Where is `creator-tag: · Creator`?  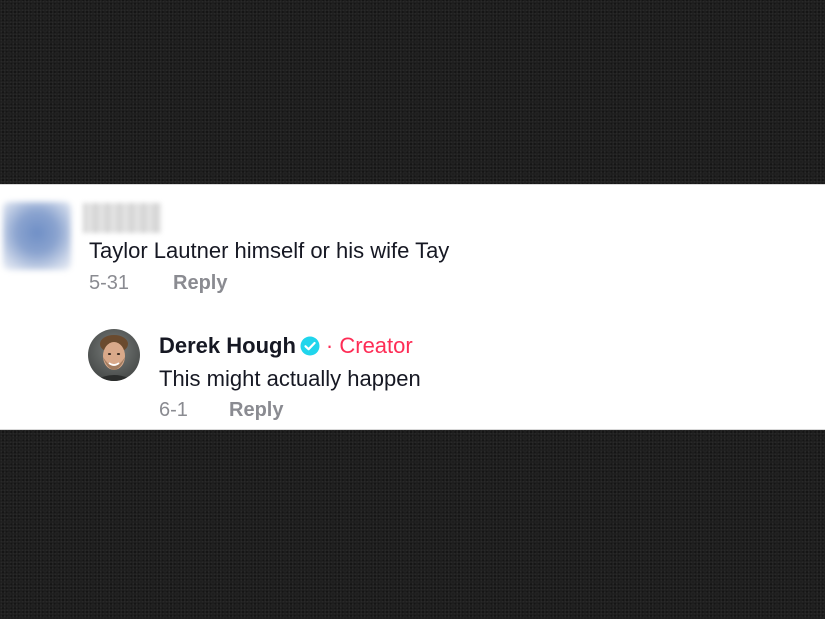 creator-tag: · Creator is located at coordinates (369, 345).